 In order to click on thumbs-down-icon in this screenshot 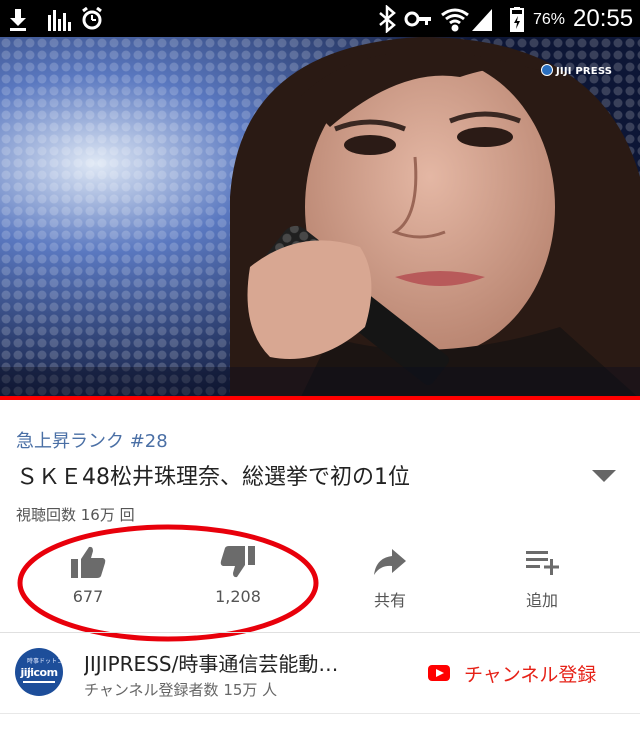, I will do `click(237, 562)`.